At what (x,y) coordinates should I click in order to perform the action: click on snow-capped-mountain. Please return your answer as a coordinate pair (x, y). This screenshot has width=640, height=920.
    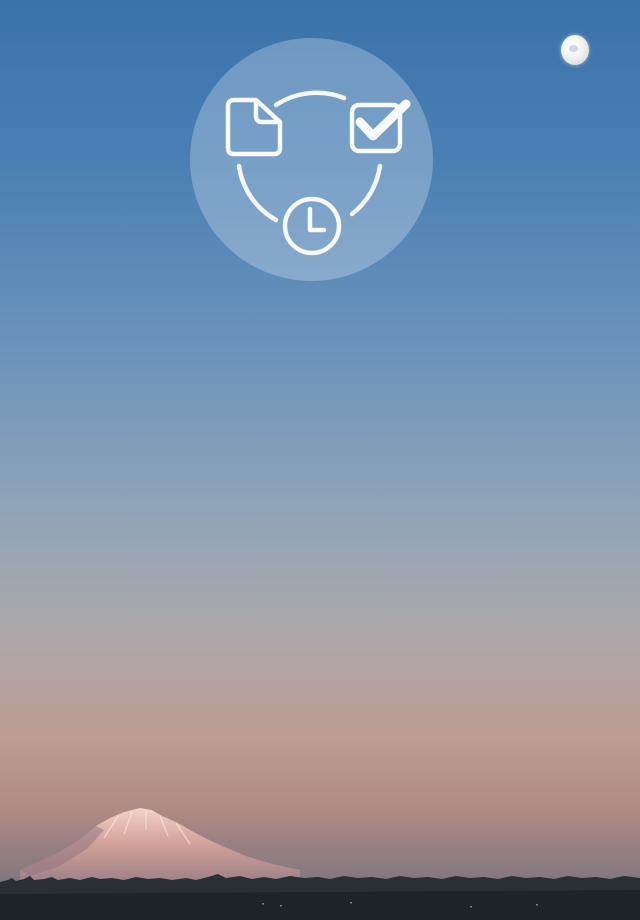
    Looking at the image, I should click on (160, 846).